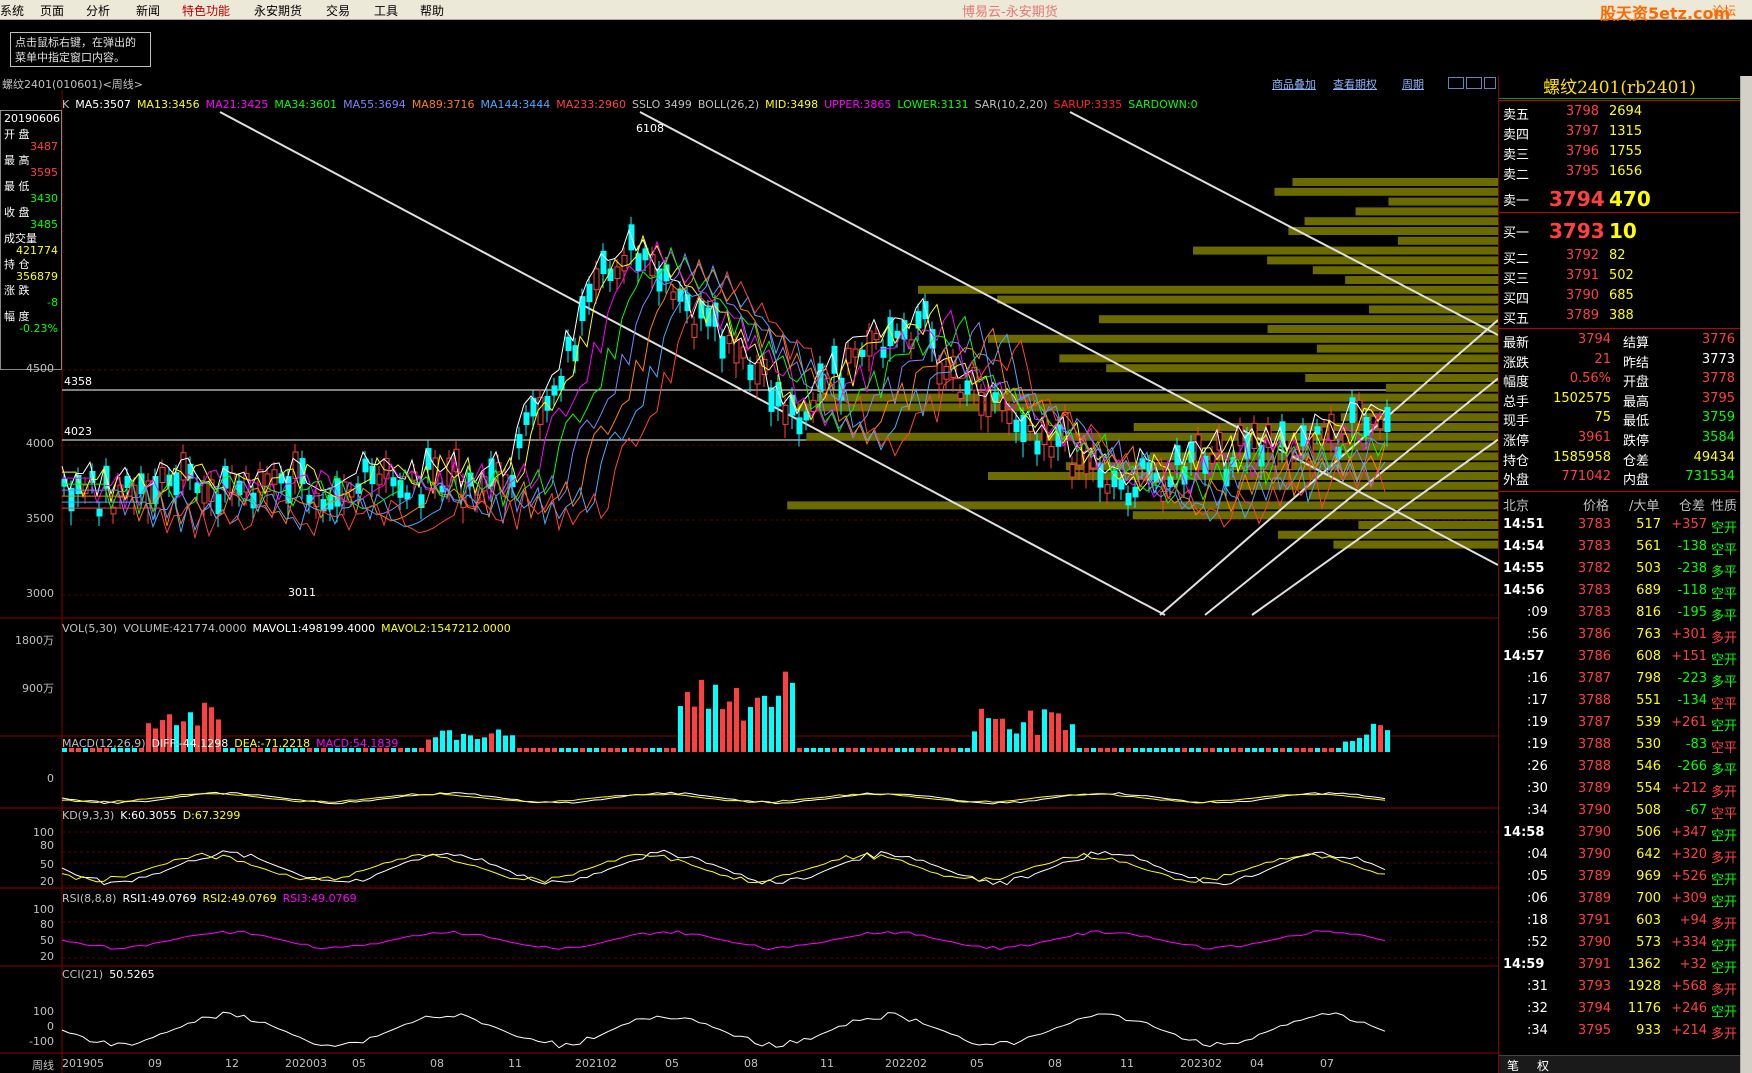 This screenshot has height=1073, width=1752. What do you see at coordinates (1617, 255) in the screenshot?
I see `bid-volume: 82` at bounding box center [1617, 255].